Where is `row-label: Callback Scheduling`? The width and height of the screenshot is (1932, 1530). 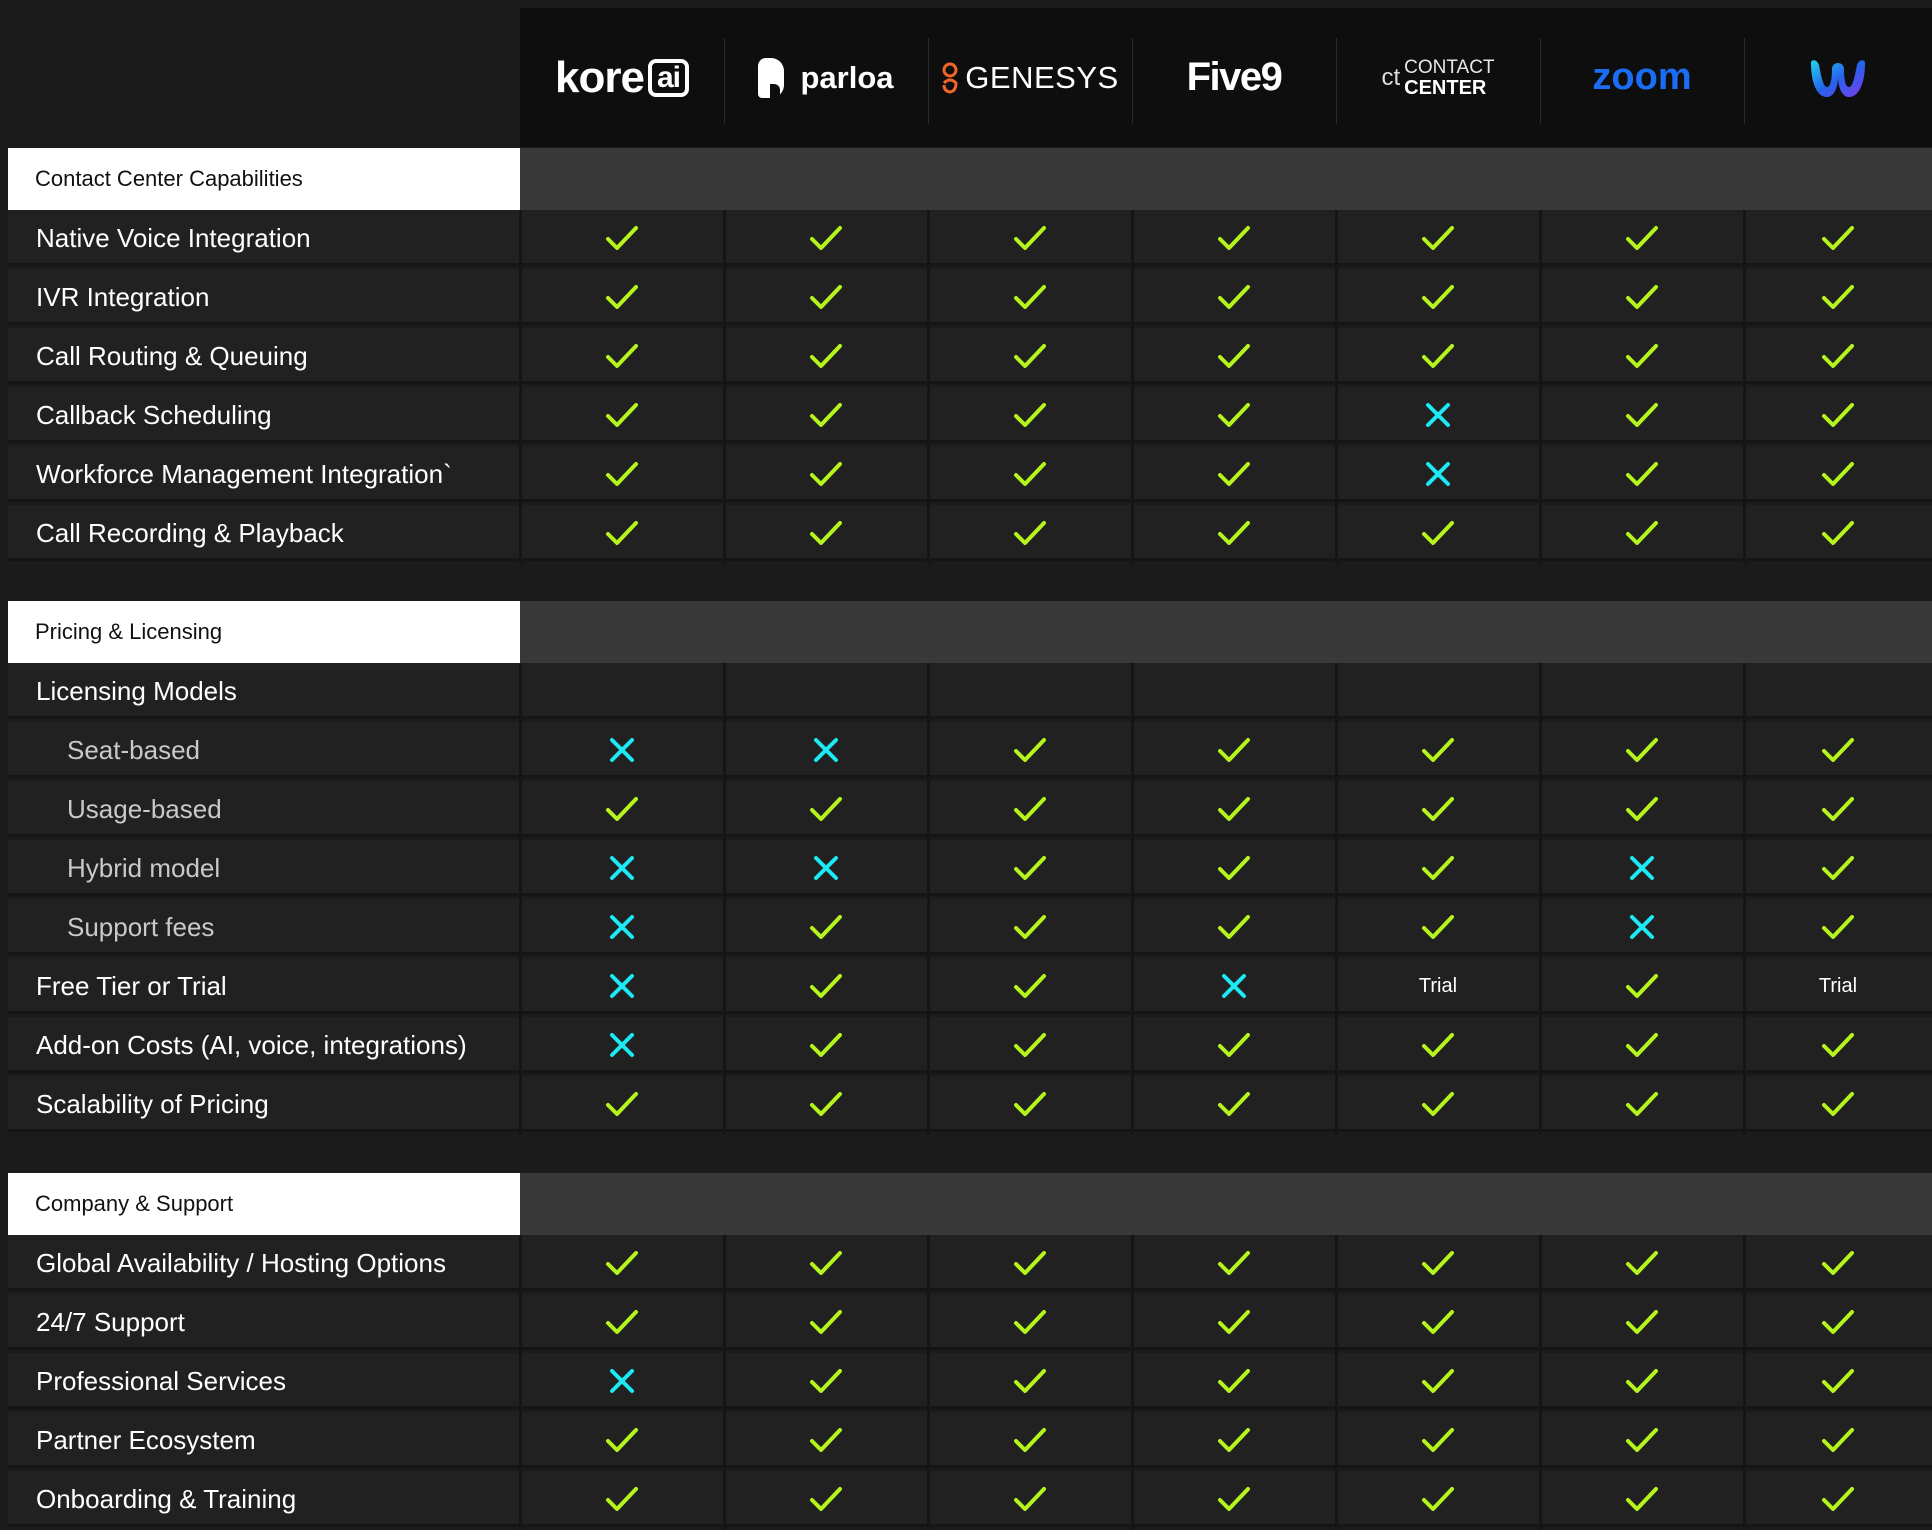
row-label: Callback Scheduling is located at coordinates (154, 414).